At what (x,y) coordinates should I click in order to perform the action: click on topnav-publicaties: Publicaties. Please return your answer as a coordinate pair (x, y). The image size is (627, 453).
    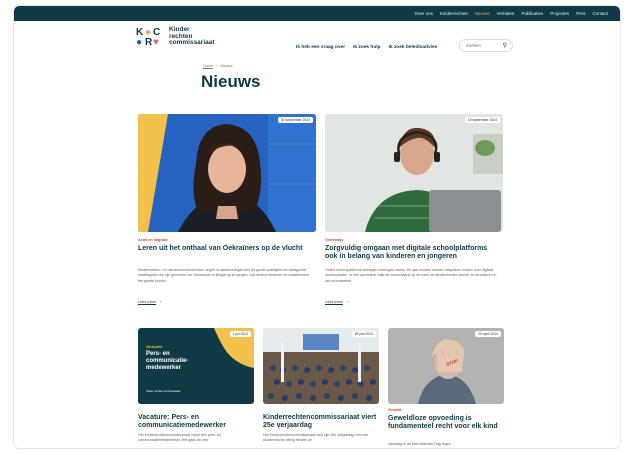
    Looking at the image, I should click on (532, 13).